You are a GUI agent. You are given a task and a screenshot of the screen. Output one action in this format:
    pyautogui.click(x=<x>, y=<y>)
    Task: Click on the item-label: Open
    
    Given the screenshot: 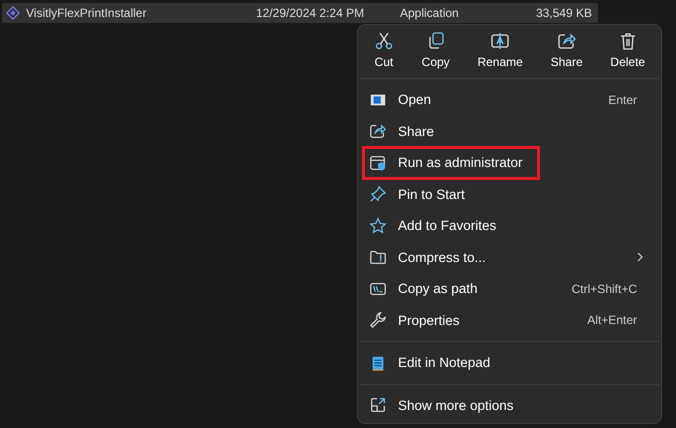 What is the action you would take?
    pyautogui.click(x=415, y=100)
    